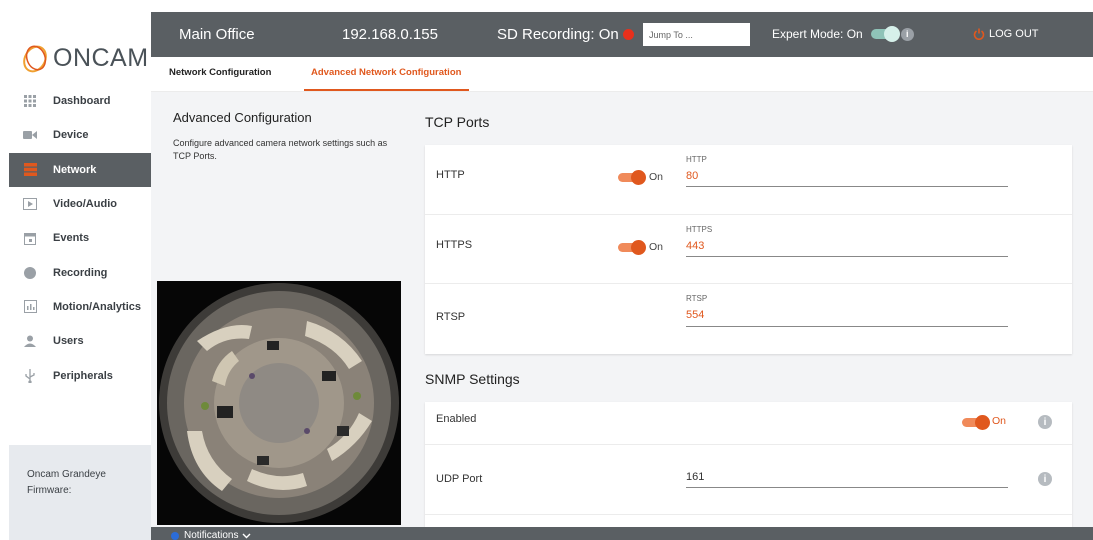  What do you see at coordinates (696, 34) in the screenshot?
I see `jump-to-input` at bounding box center [696, 34].